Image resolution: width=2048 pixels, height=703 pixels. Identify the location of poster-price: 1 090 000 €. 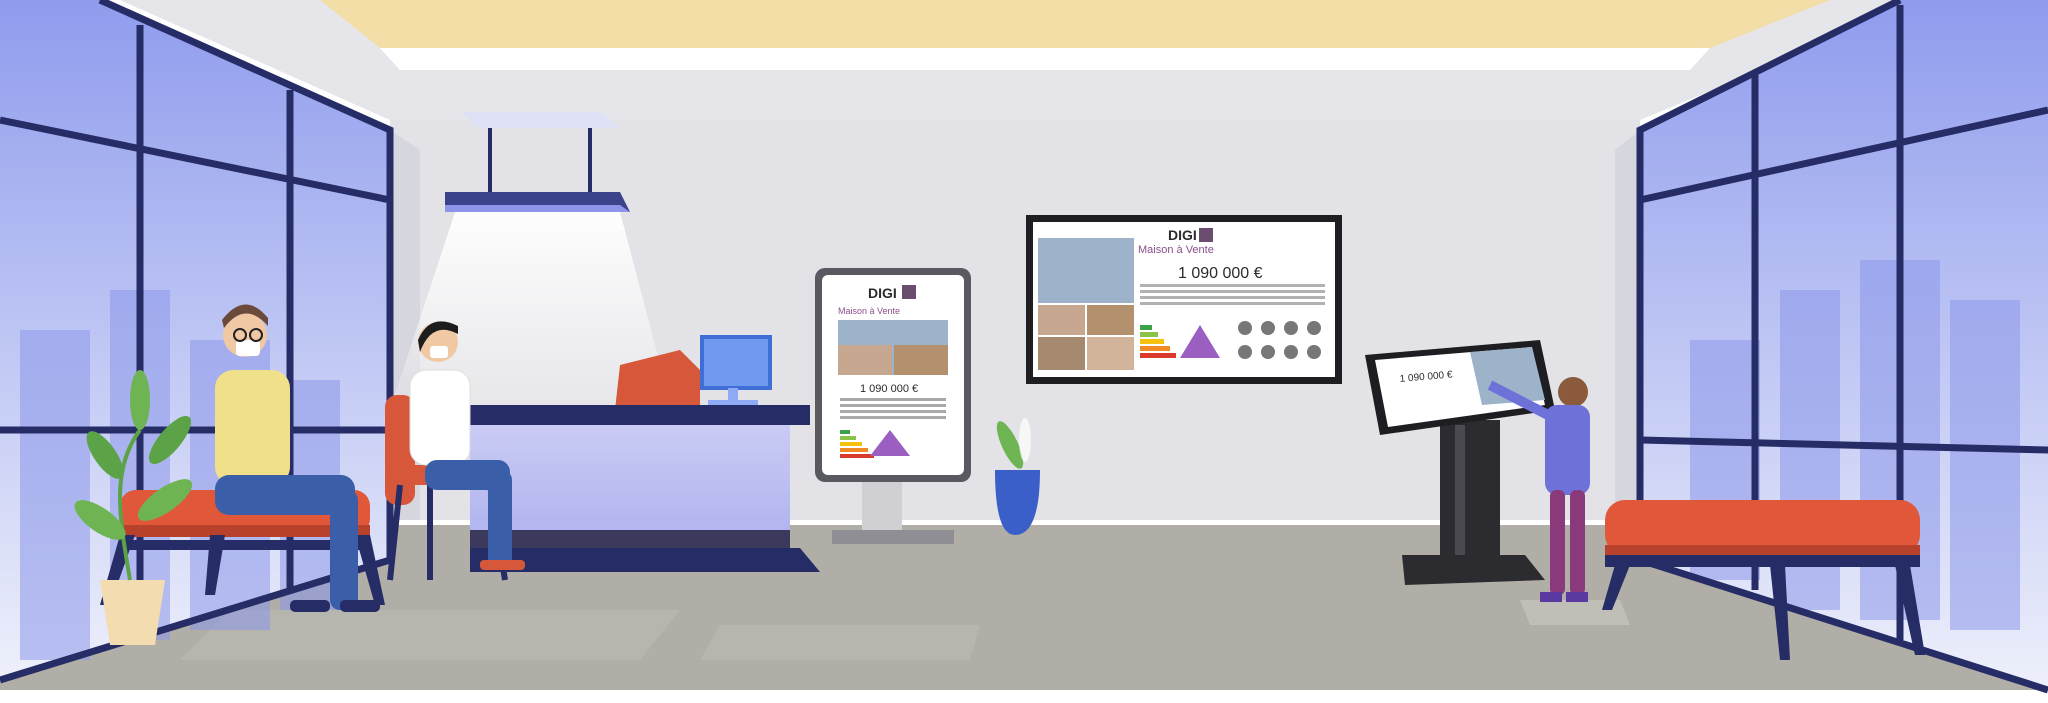
(889, 389).